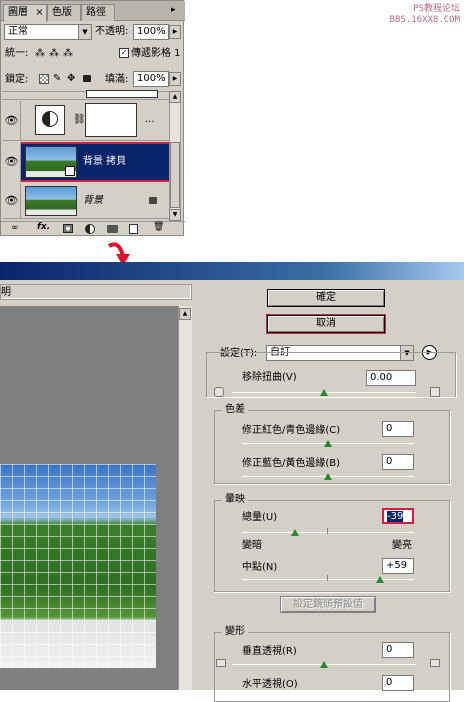 This screenshot has height=702, width=464. What do you see at coordinates (71, 79) in the screenshot?
I see `lock-move-icon: ✥` at bounding box center [71, 79].